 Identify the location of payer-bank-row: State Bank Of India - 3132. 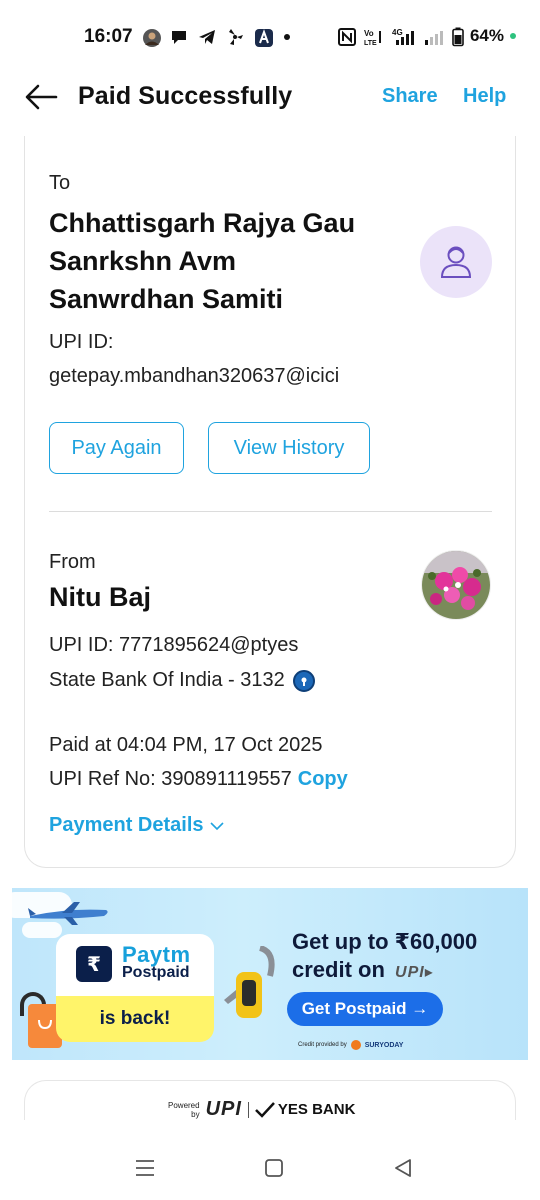
(182, 680).